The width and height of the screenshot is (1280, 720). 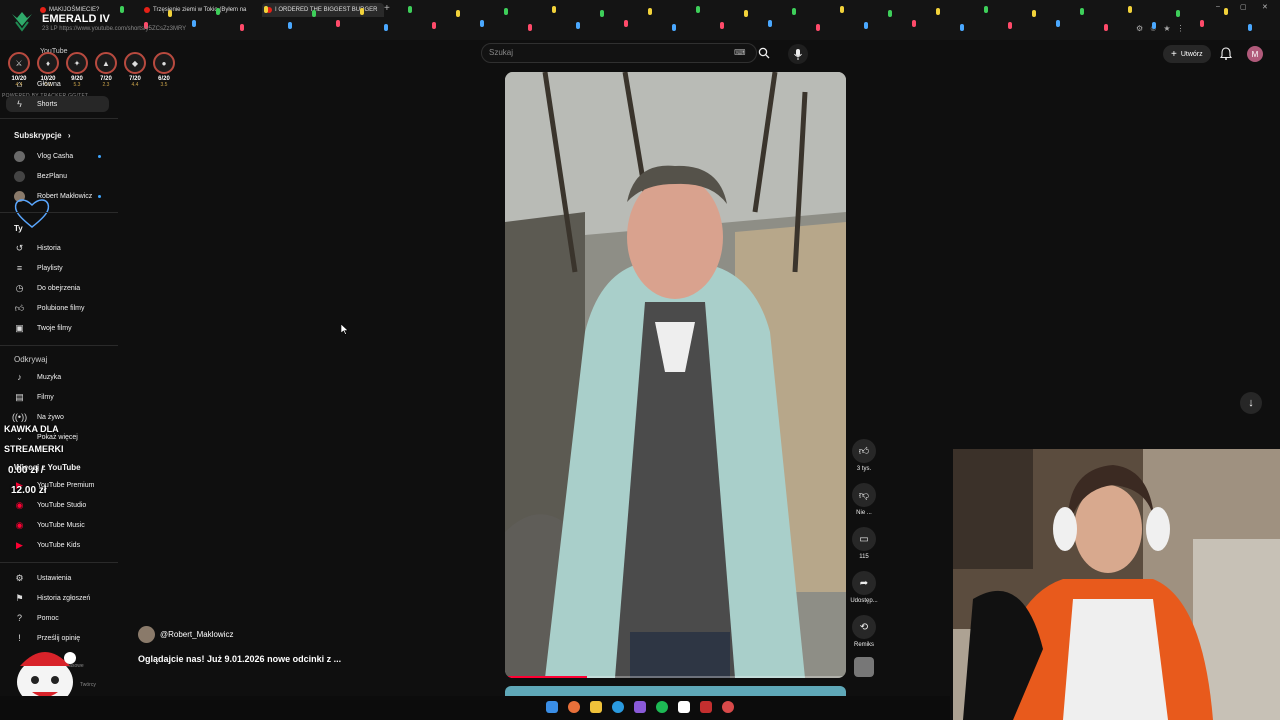 What do you see at coordinates (59, 638) in the screenshot?
I see `sidebar-item-label: Prześlij opinię` at bounding box center [59, 638].